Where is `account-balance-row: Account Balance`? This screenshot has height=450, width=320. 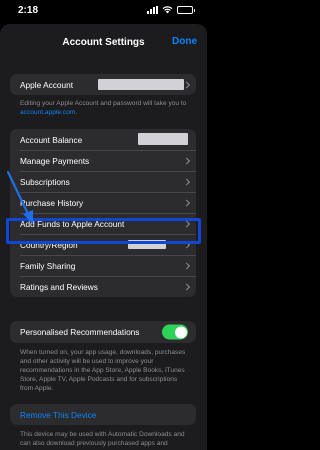
account-balance-row: Account Balance is located at coordinates (103, 139).